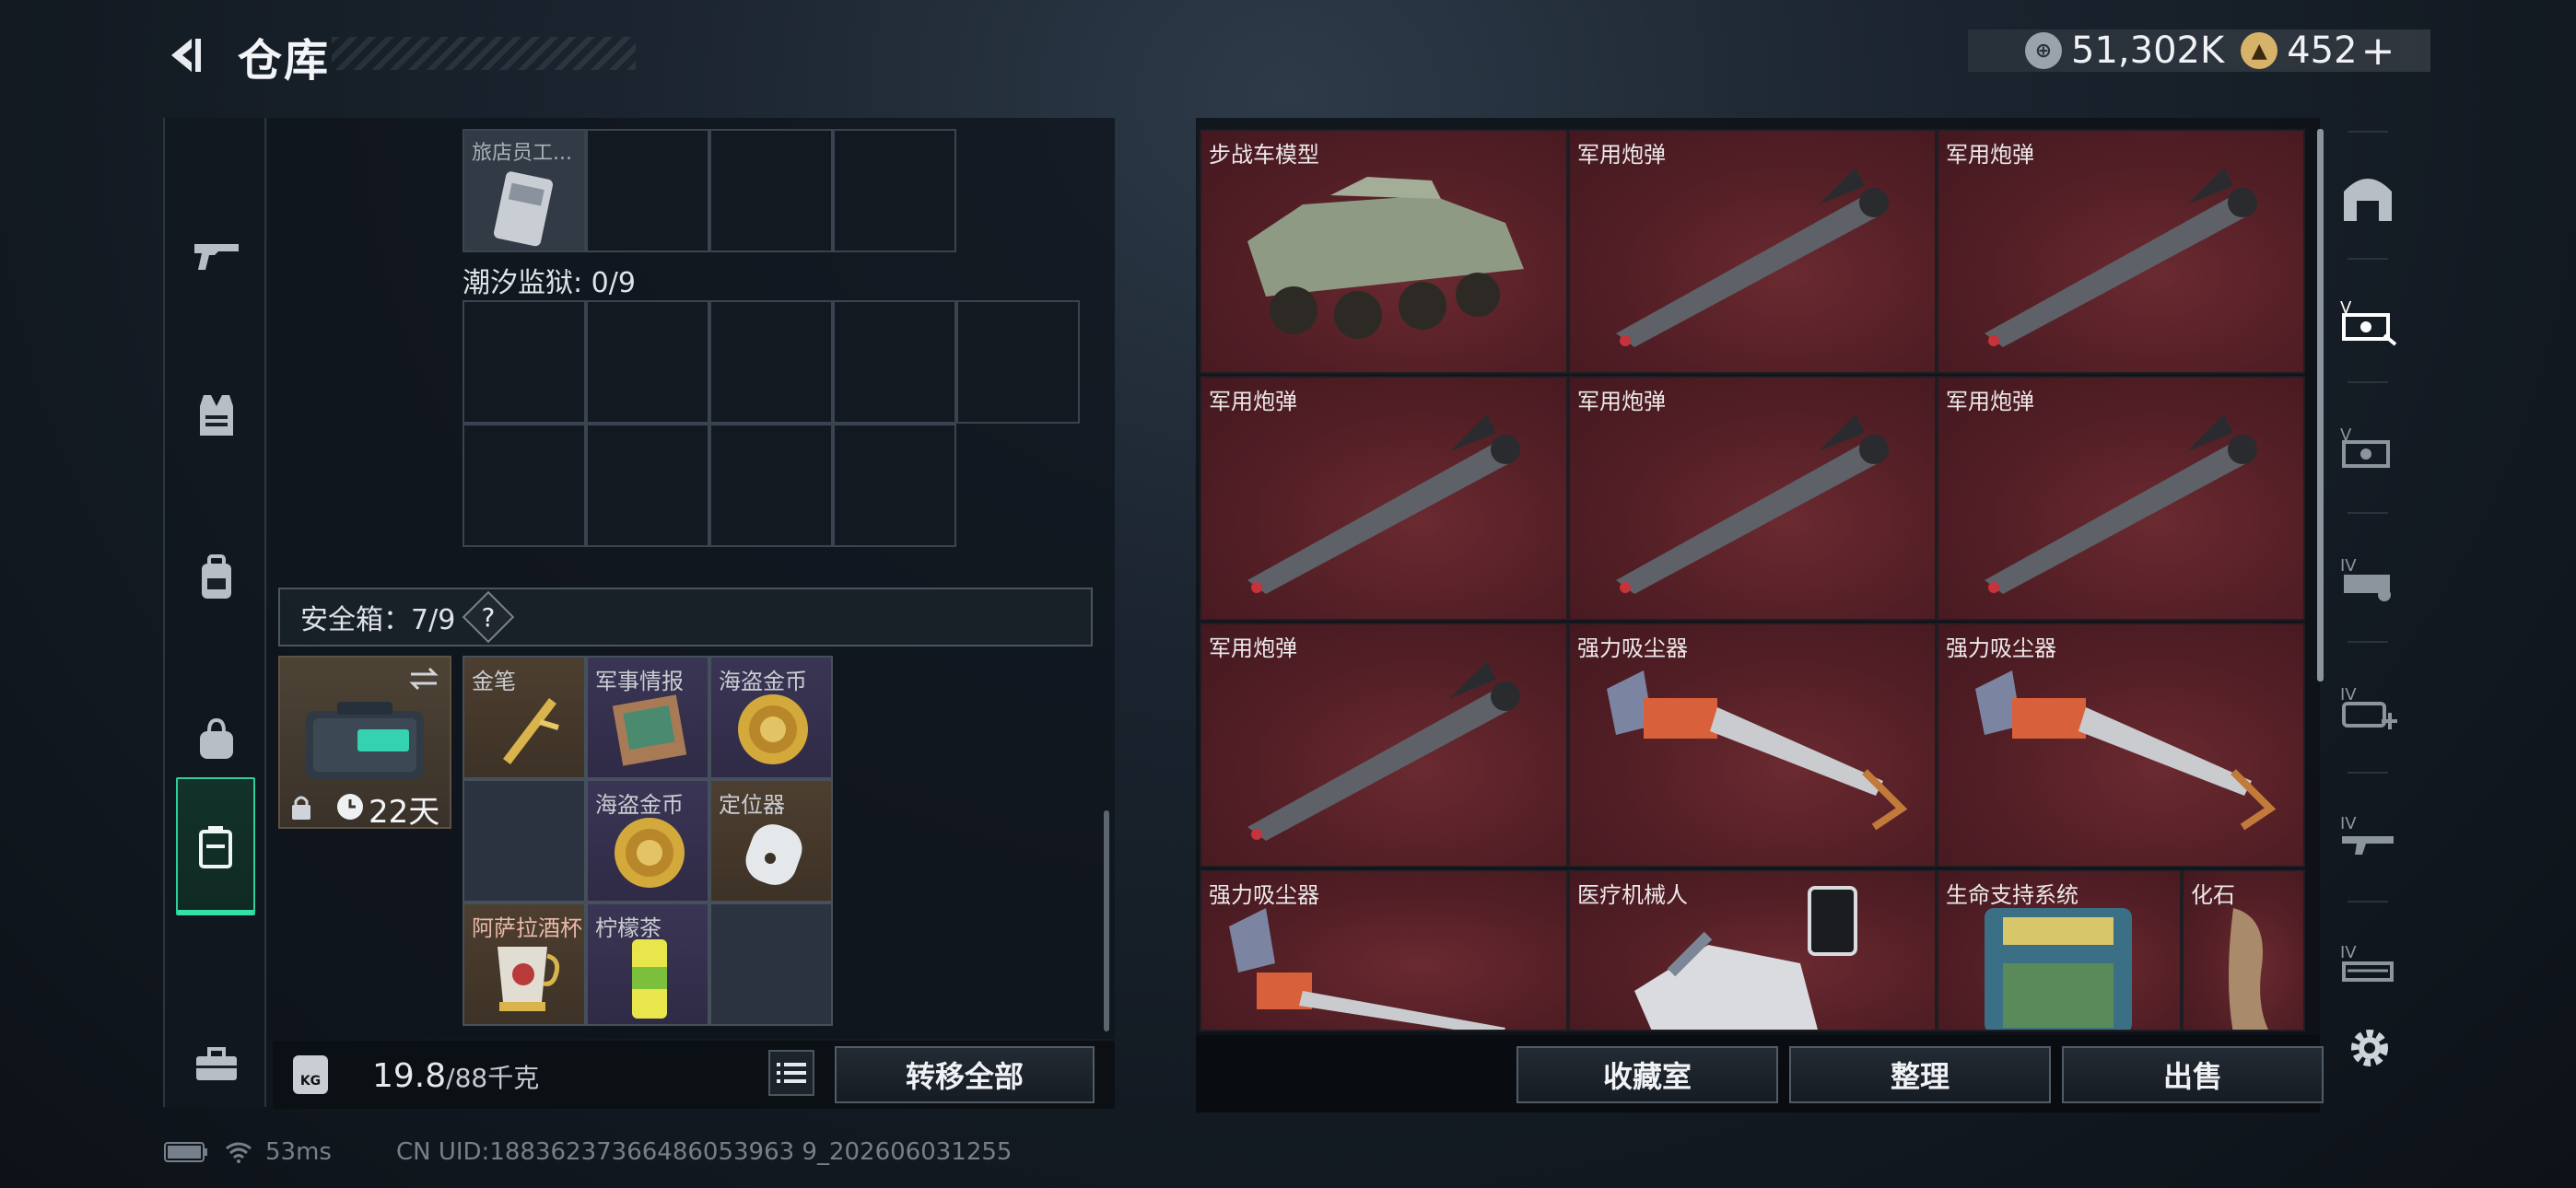  What do you see at coordinates (524, 717) in the screenshot?
I see `safe-item-gold-pen: 金笔` at bounding box center [524, 717].